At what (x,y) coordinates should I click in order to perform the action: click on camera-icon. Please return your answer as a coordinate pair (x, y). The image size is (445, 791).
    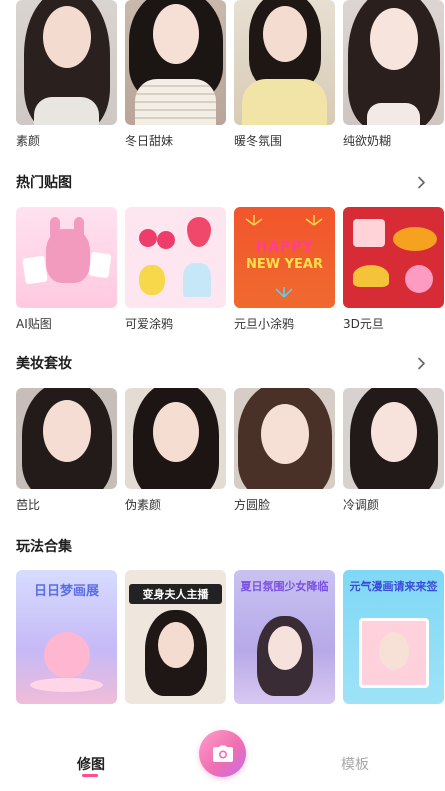
    Looking at the image, I should click on (222, 753).